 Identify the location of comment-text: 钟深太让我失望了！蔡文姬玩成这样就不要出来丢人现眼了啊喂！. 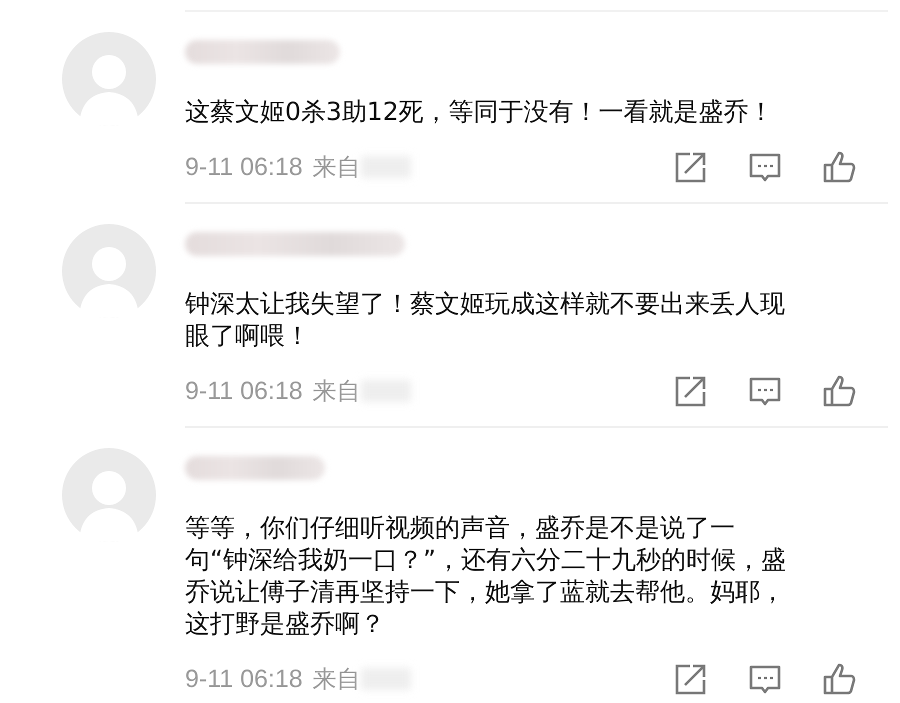
(485, 320).